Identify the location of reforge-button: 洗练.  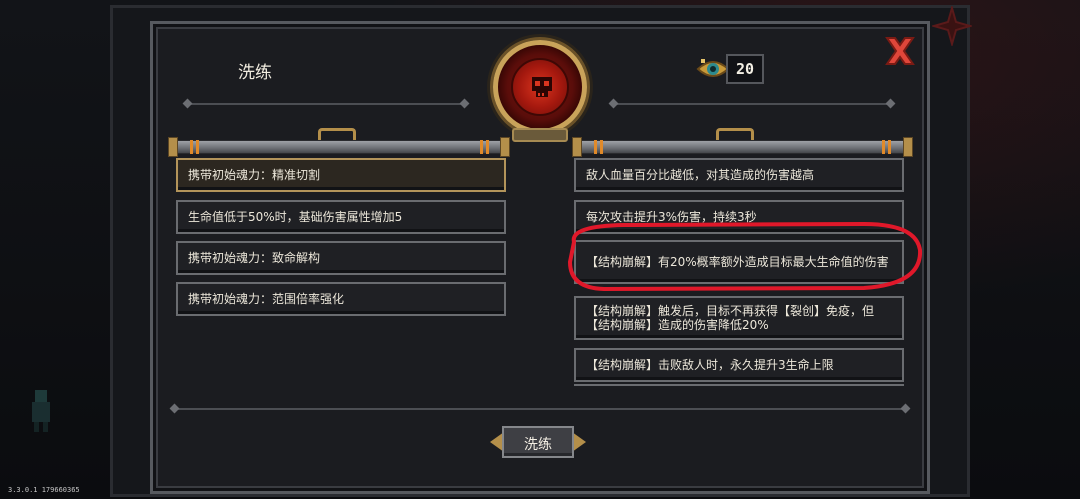
(538, 442).